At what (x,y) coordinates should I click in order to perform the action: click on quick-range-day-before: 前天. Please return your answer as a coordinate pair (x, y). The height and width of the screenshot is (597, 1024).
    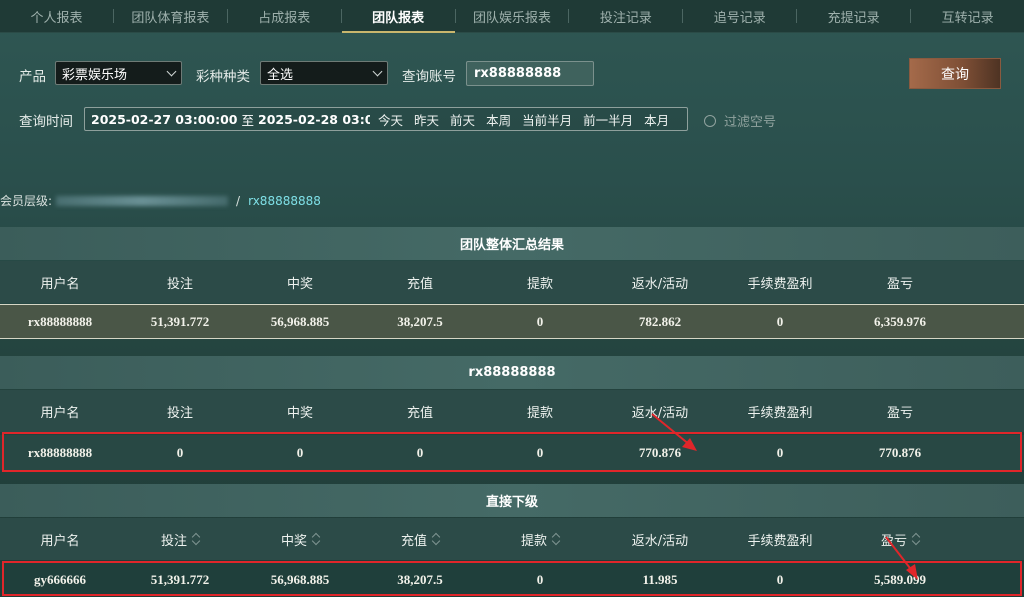
    Looking at the image, I should click on (462, 119).